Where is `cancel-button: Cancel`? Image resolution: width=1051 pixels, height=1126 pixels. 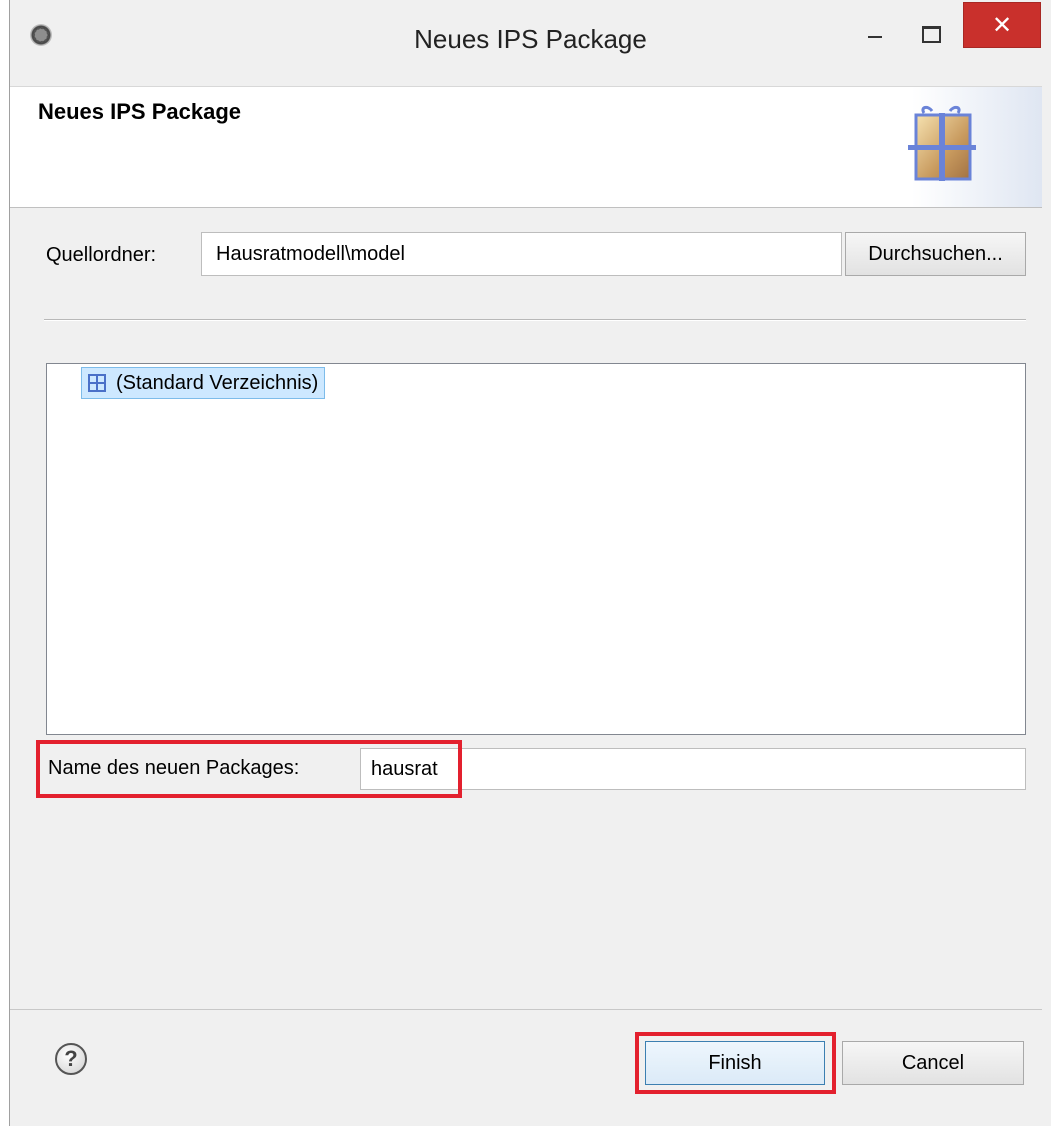 cancel-button: Cancel is located at coordinates (933, 1063).